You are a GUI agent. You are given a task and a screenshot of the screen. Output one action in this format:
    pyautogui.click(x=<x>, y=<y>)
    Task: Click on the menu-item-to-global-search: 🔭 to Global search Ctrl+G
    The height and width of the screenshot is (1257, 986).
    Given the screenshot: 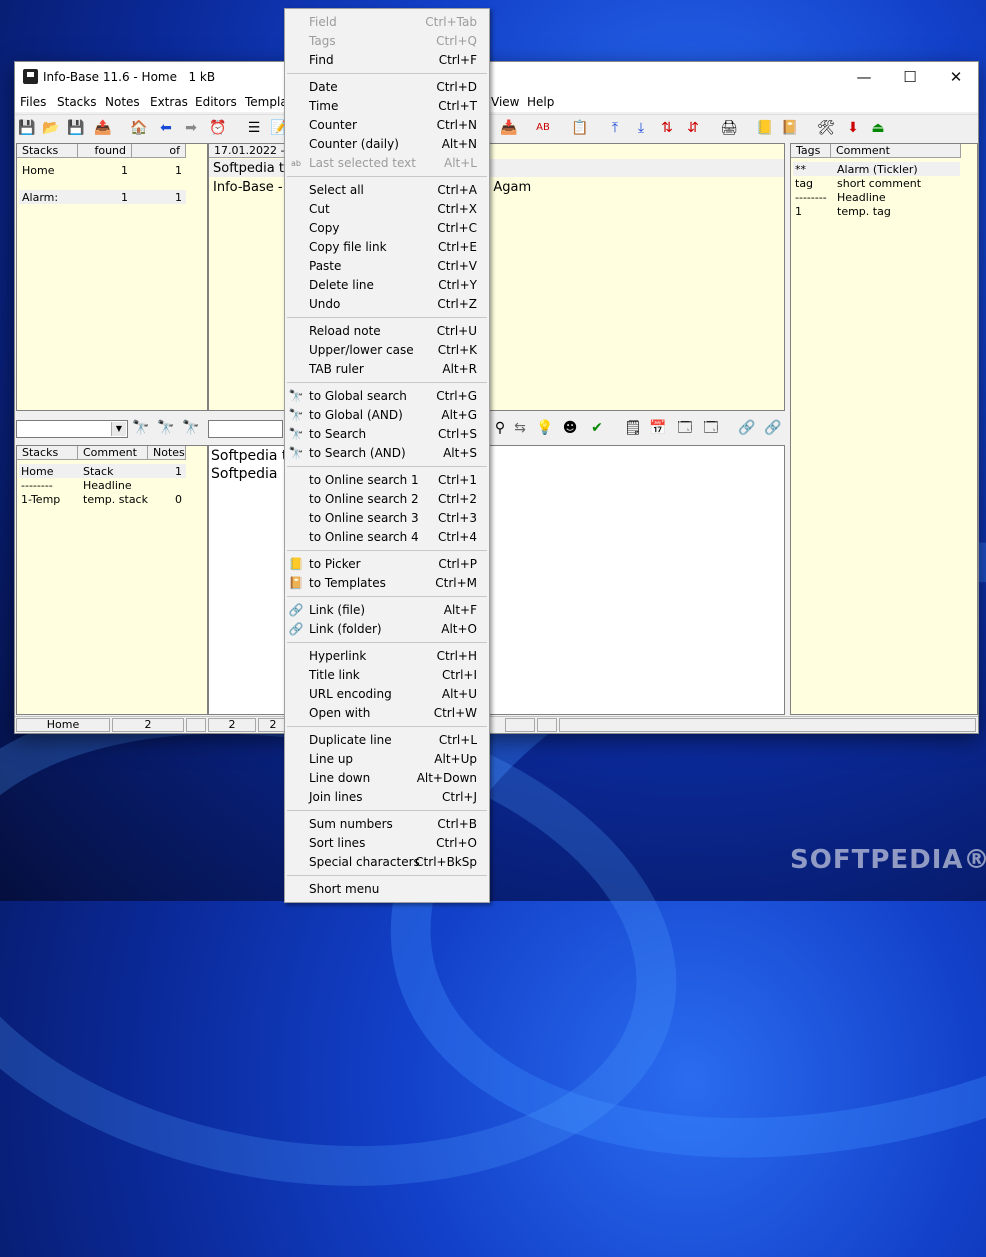 What is the action you would take?
    pyautogui.click(x=387, y=396)
    